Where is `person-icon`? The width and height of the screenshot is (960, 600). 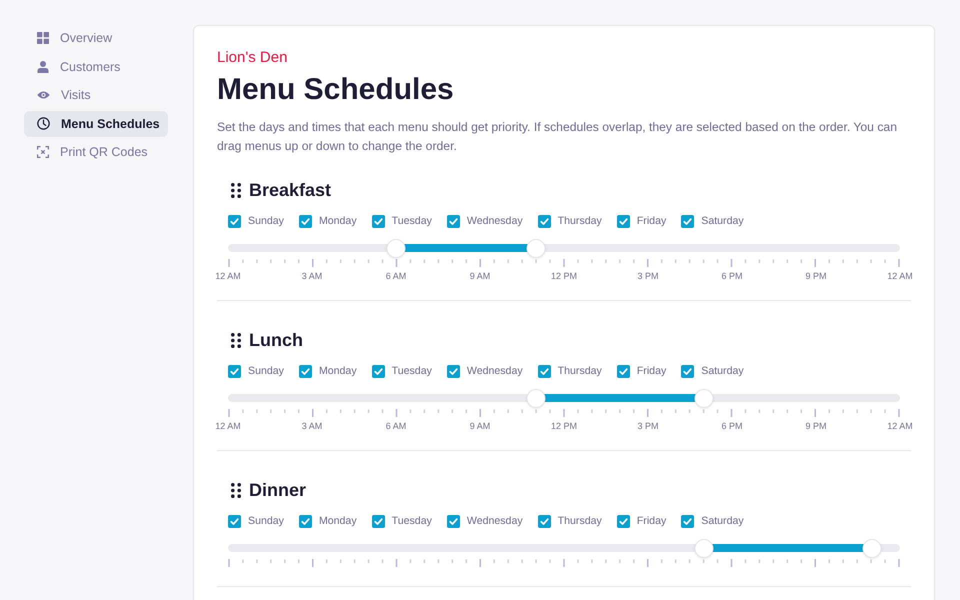 person-icon is located at coordinates (43, 66).